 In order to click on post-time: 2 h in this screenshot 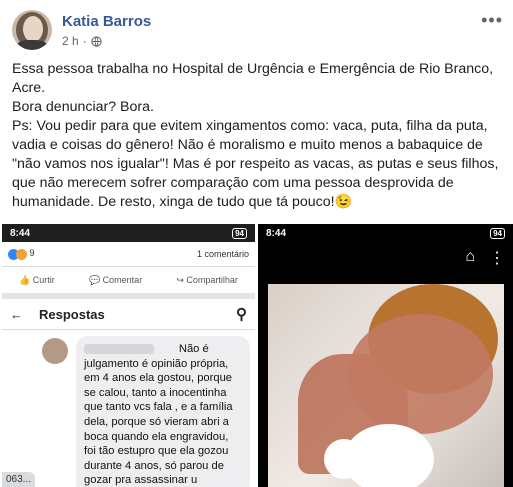, I will do `click(70, 41)`.